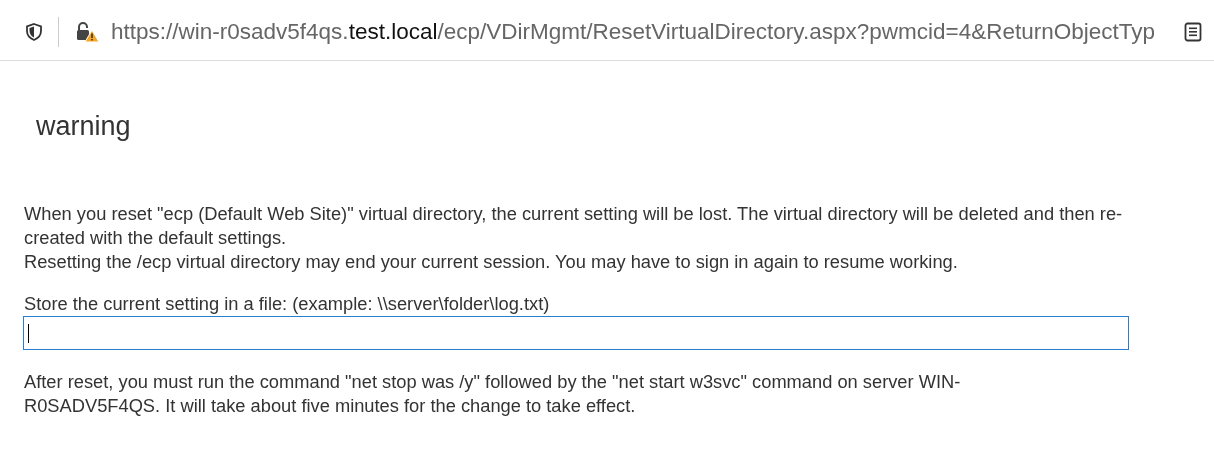 The width and height of the screenshot is (1214, 454). I want to click on input-field, so click(576, 333).